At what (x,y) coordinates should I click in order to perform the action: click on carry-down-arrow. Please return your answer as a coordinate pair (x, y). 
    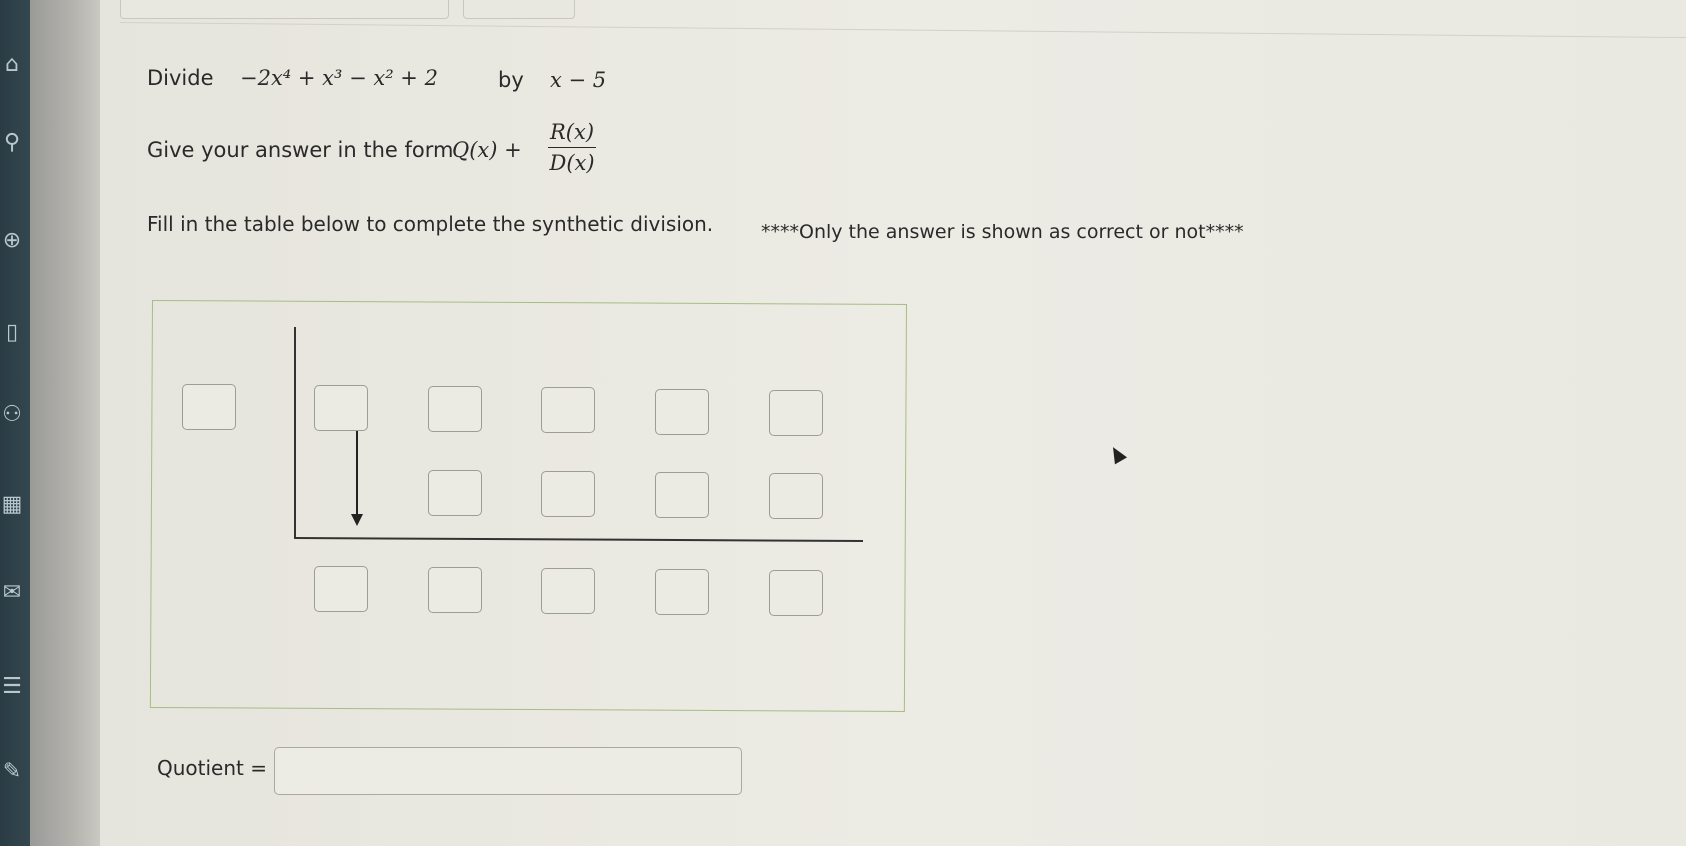
    Looking at the image, I should click on (357, 473).